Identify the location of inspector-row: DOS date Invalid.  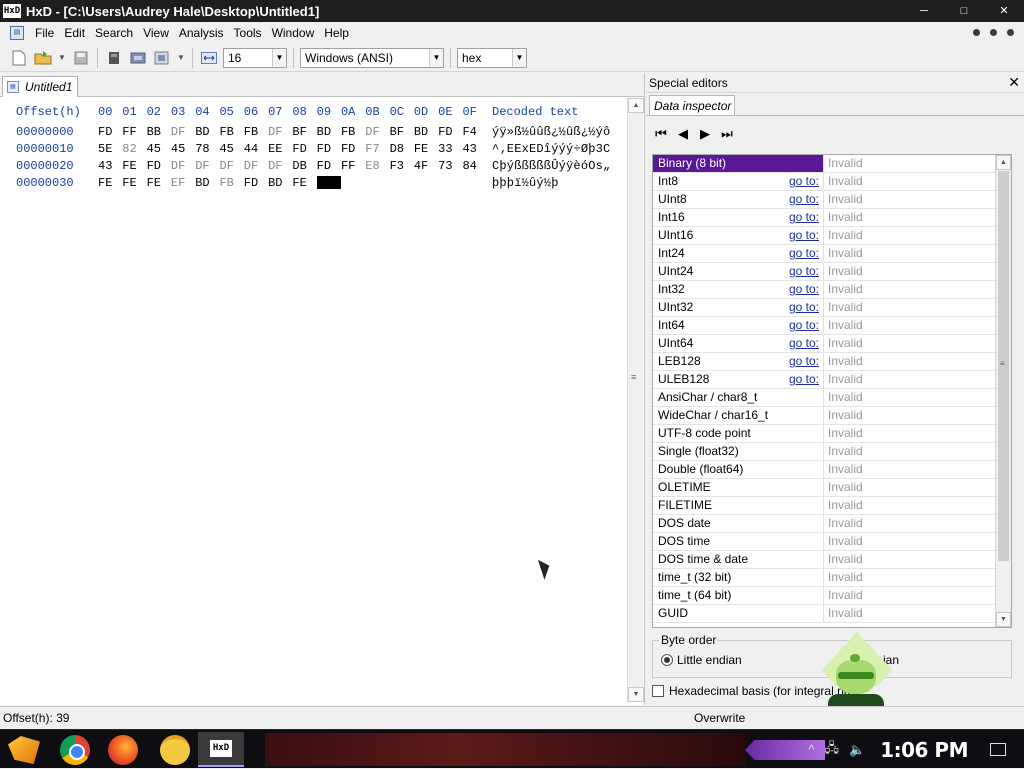
(832, 524).